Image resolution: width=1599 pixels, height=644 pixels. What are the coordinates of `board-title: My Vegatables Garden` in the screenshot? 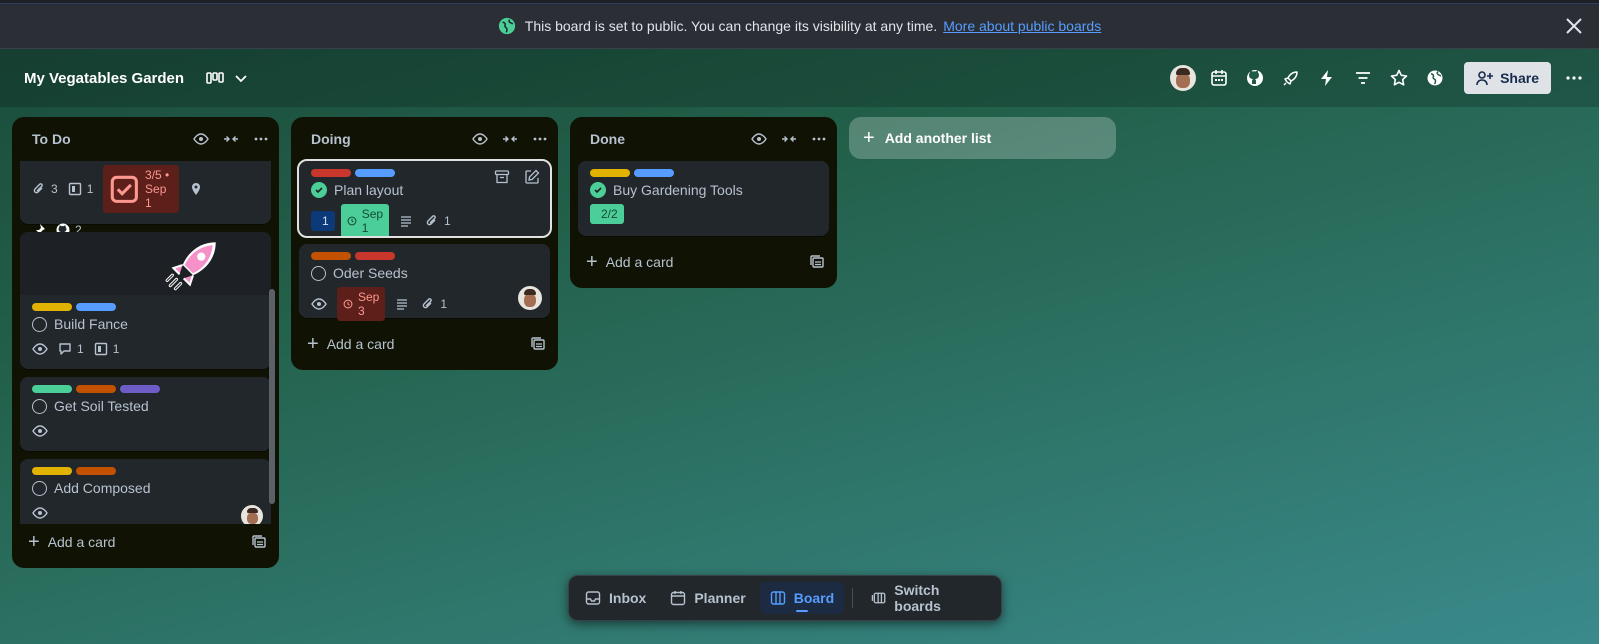 It's located at (104, 78).